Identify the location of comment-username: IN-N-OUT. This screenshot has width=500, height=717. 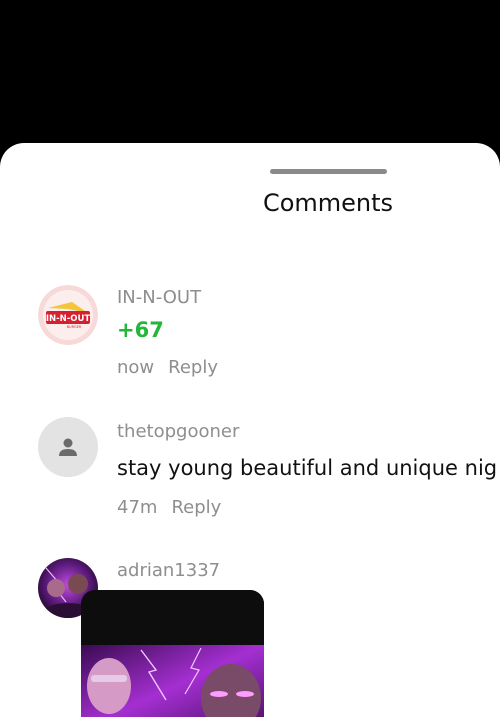
(159, 297).